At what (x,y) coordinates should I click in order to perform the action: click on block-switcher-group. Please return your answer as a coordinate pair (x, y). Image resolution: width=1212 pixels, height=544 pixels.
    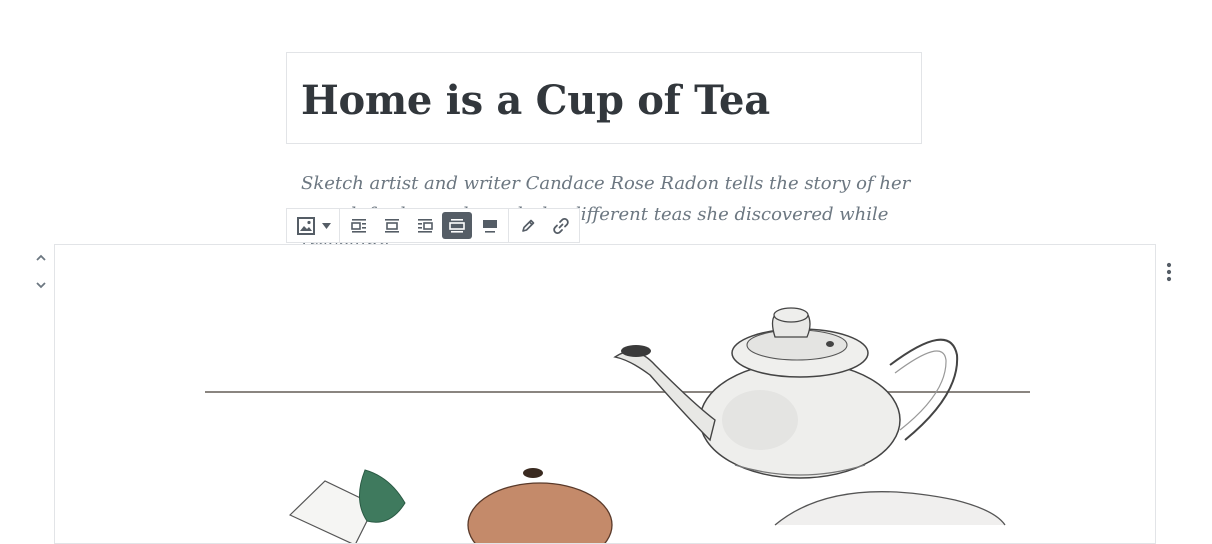
    Looking at the image, I should click on (313, 225).